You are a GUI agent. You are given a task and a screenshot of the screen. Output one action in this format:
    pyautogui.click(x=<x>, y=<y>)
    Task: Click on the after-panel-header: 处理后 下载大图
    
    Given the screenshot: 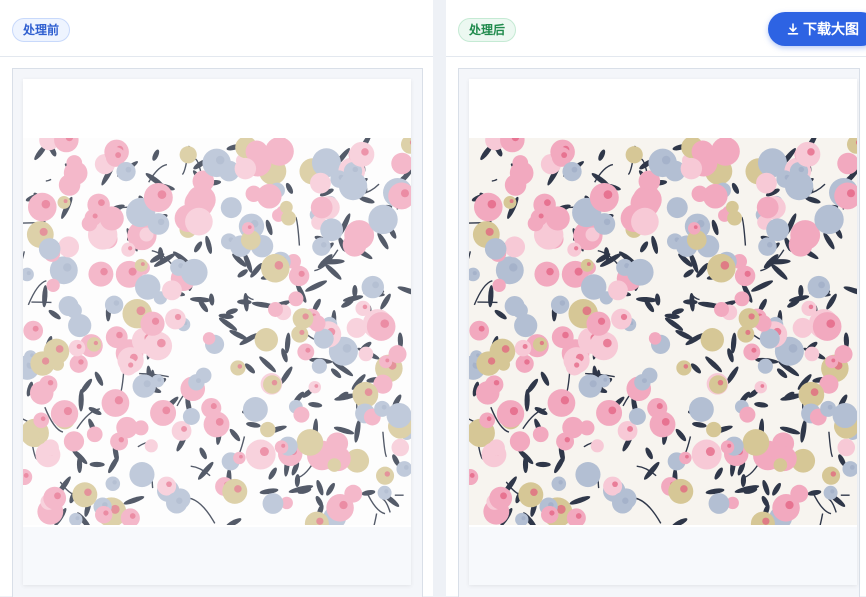 What is the action you would take?
    pyautogui.click(x=656, y=28)
    